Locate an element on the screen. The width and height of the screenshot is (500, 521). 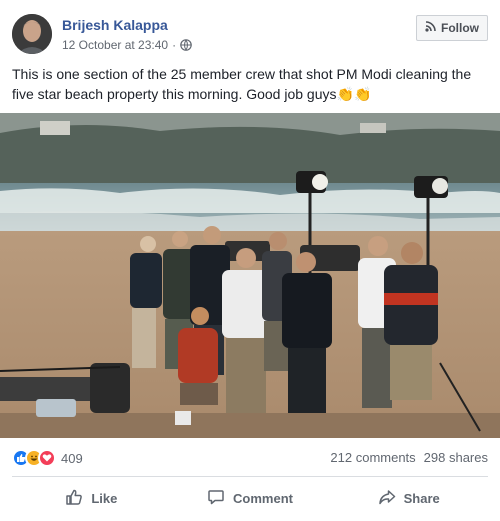
share-label: Share is located at coordinates (421, 498).